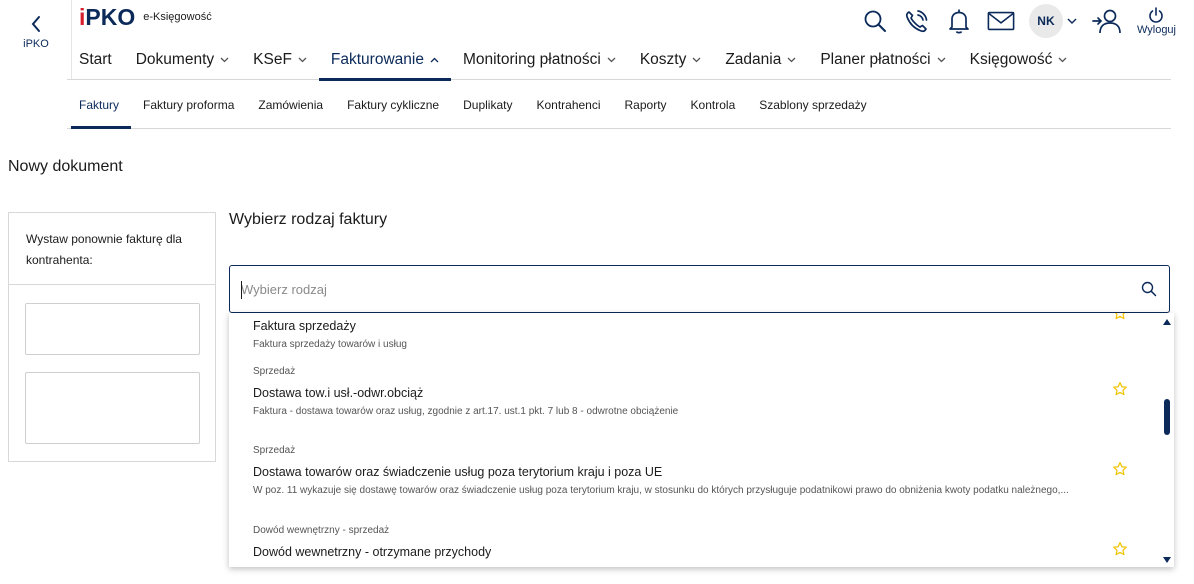 The width and height of the screenshot is (1194, 584). Describe the element at coordinates (99, 105) in the screenshot. I see `sub-nav-item: Faktury` at that location.